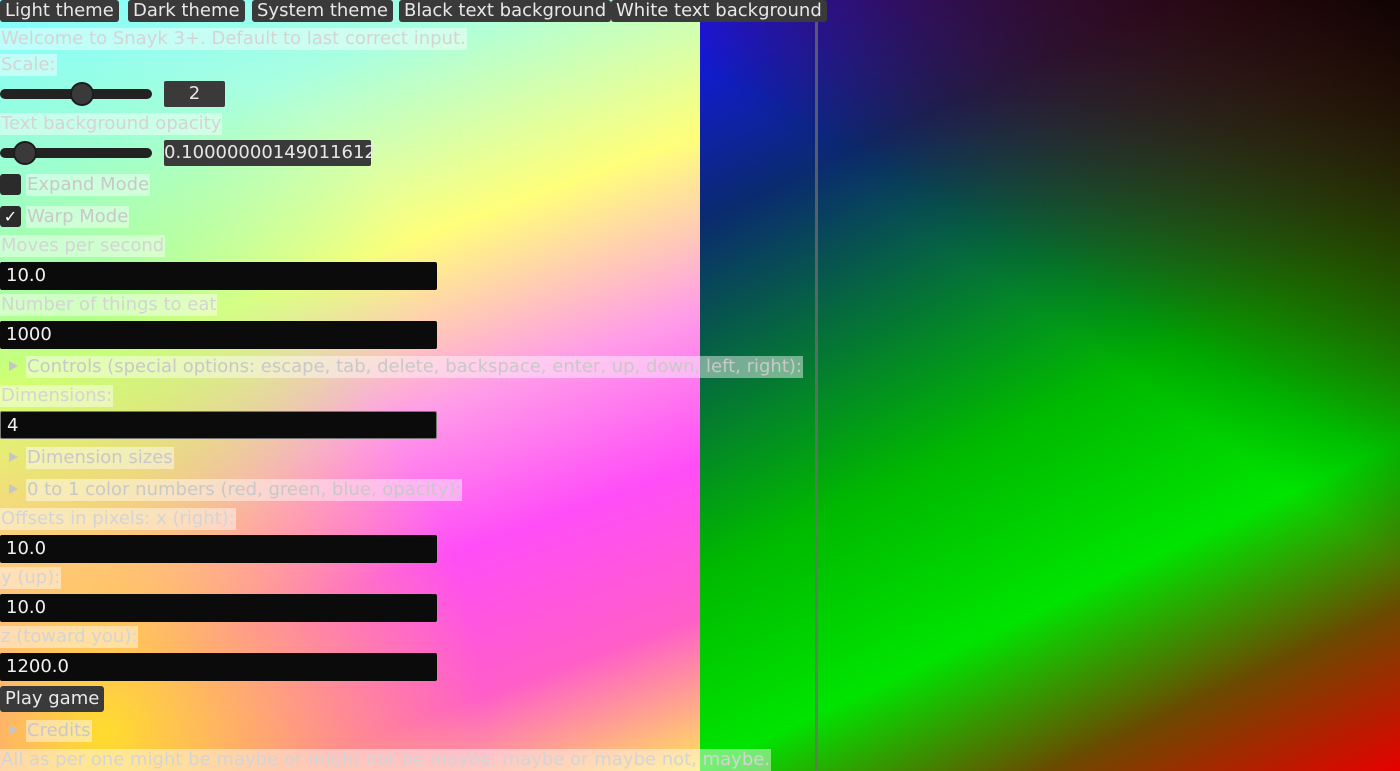 The image size is (1400, 771). Describe the element at coordinates (13, 366) in the screenshot. I see `controls-expand-triangle-icon` at that location.